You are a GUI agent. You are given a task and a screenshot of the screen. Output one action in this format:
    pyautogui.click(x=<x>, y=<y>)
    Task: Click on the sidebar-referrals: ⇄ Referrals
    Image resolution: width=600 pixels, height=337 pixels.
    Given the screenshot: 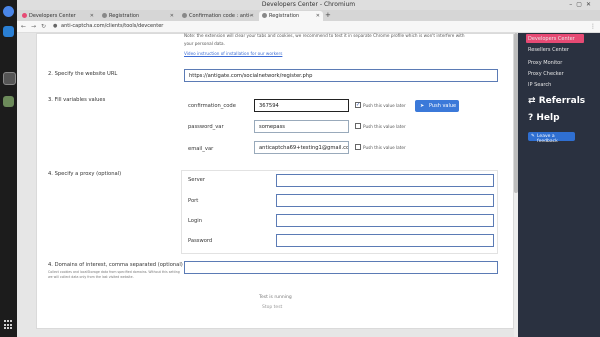 What is the action you would take?
    pyautogui.click(x=556, y=101)
    